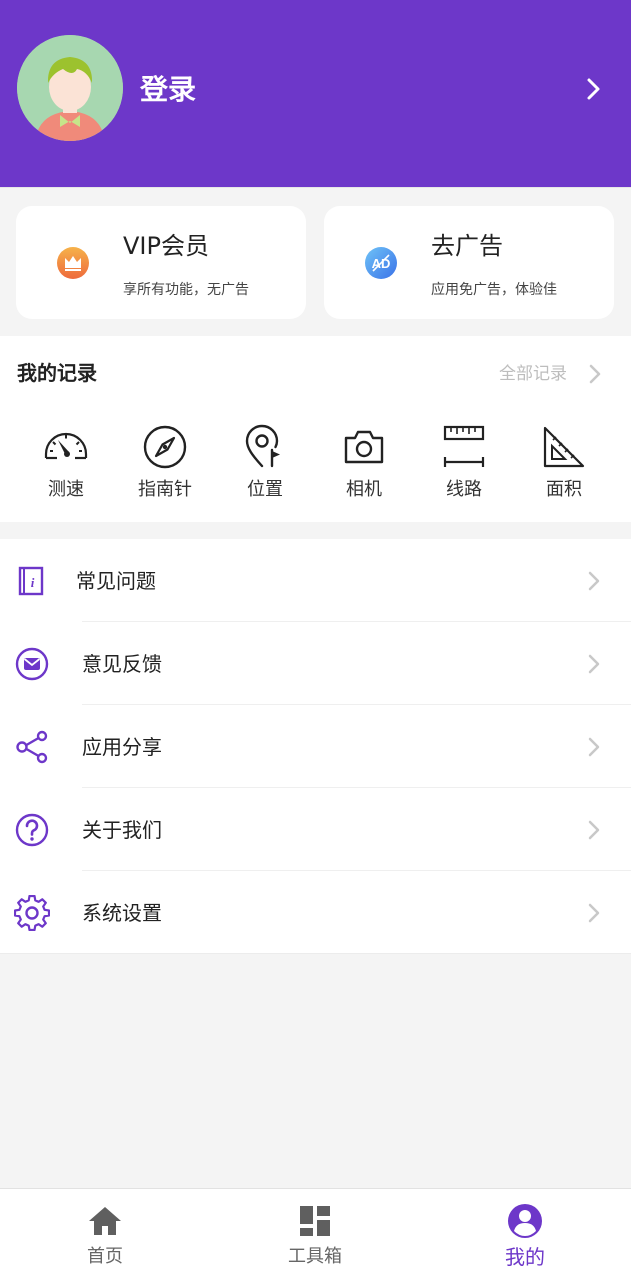 This screenshot has height=1281, width=631. Describe the element at coordinates (105, 1256) in the screenshot. I see `tab-home-label: 首页` at that location.